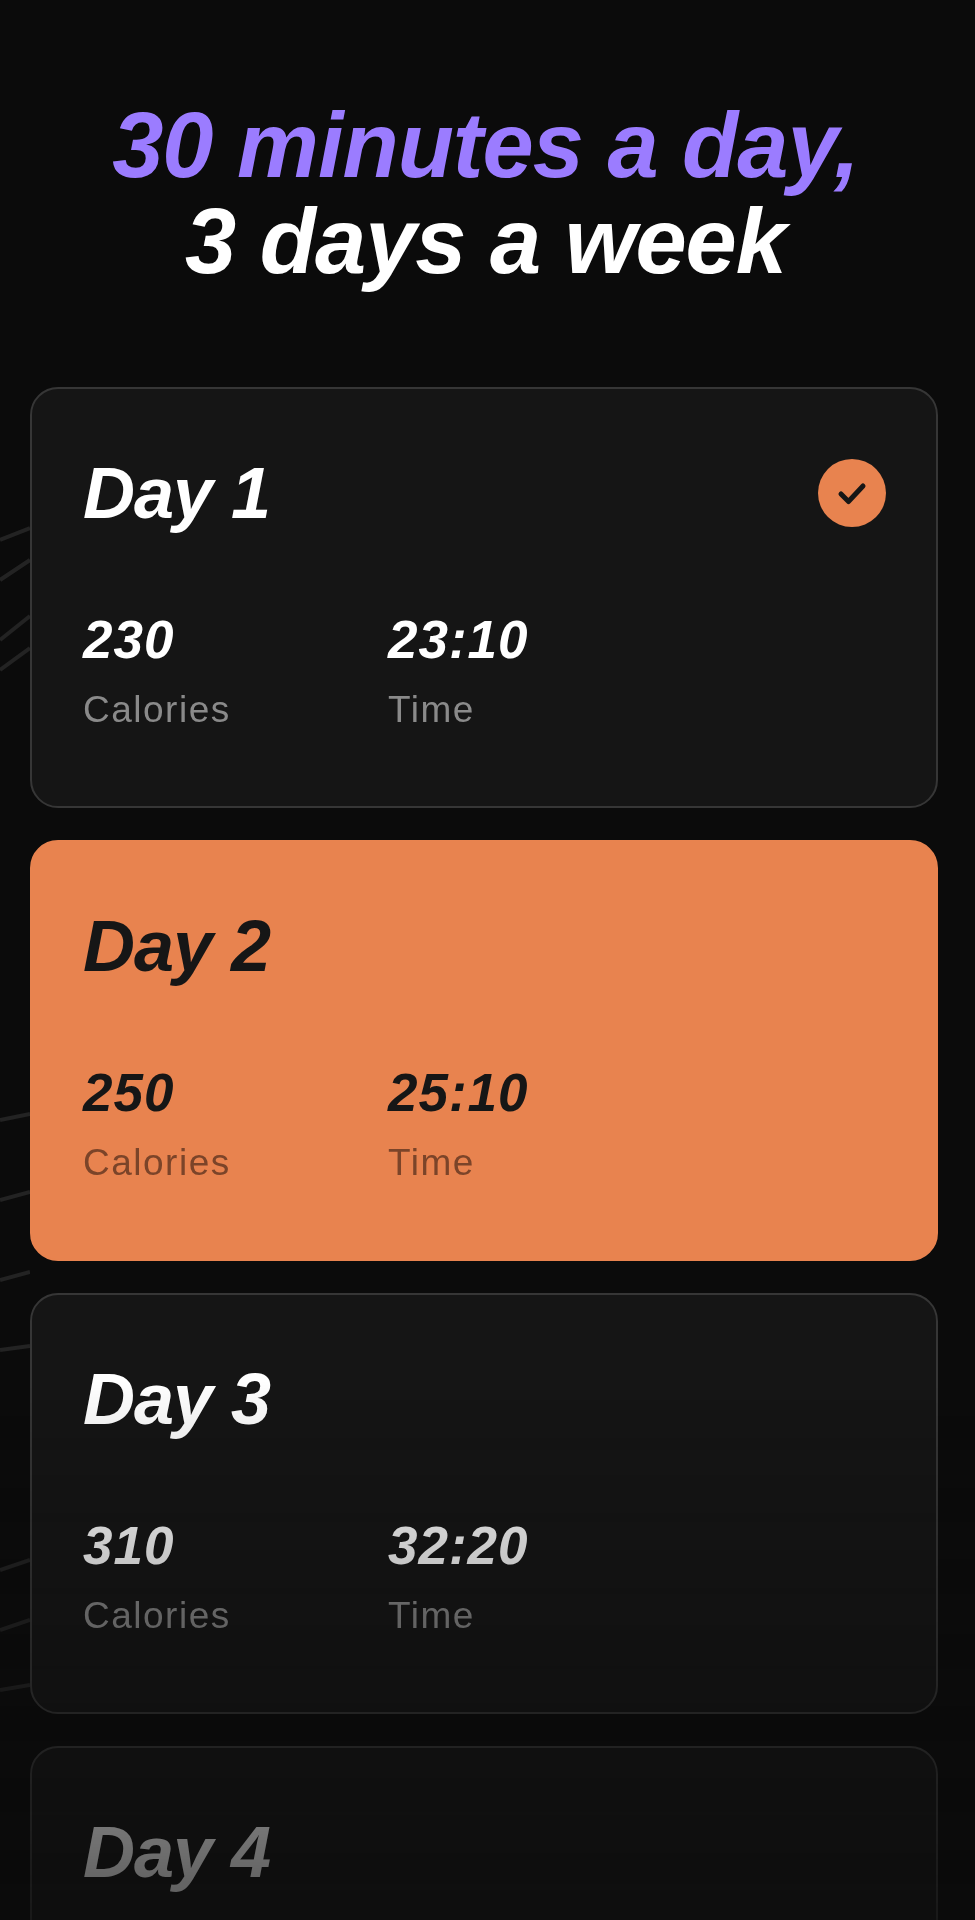  Describe the element at coordinates (177, 496) in the screenshot. I see `day-title: Day 1` at that location.